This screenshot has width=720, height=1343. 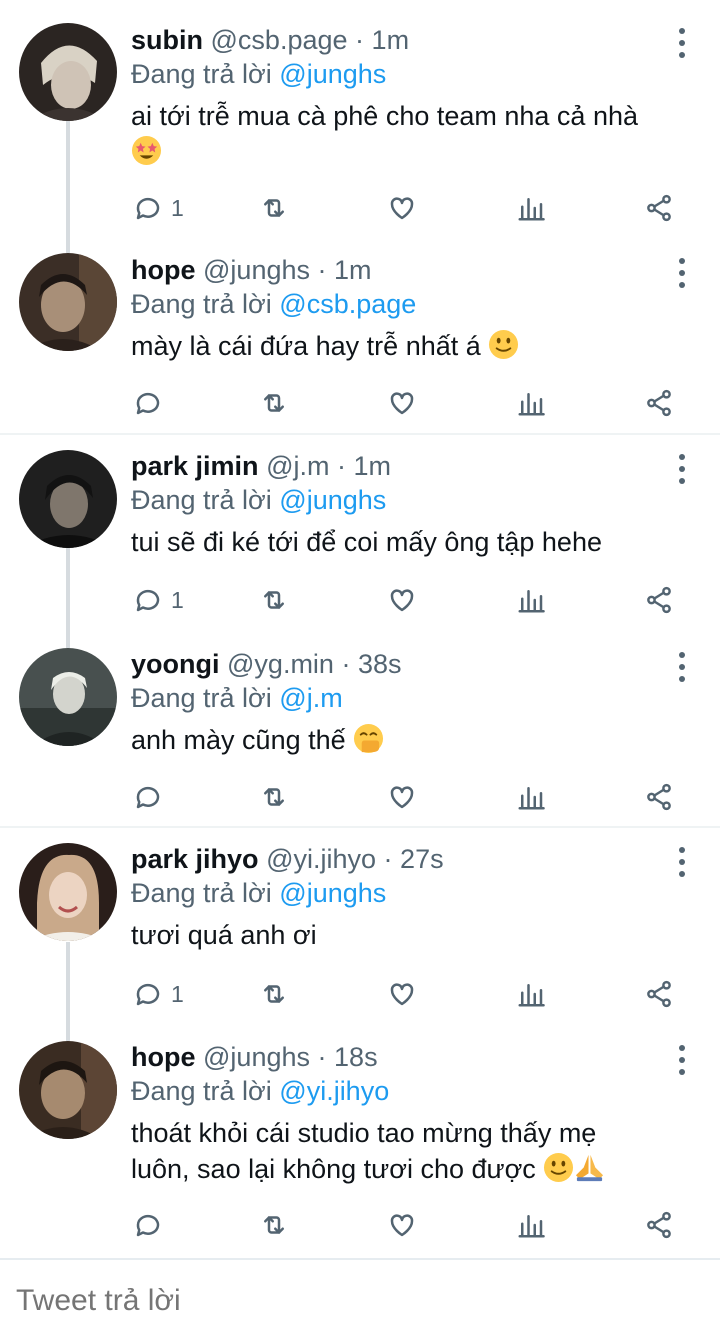 What do you see at coordinates (333, 1169) in the screenshot?
I see `tweet-text-line: luôn, sao lại không tươi cho được` at bounding box center [333, 1169].